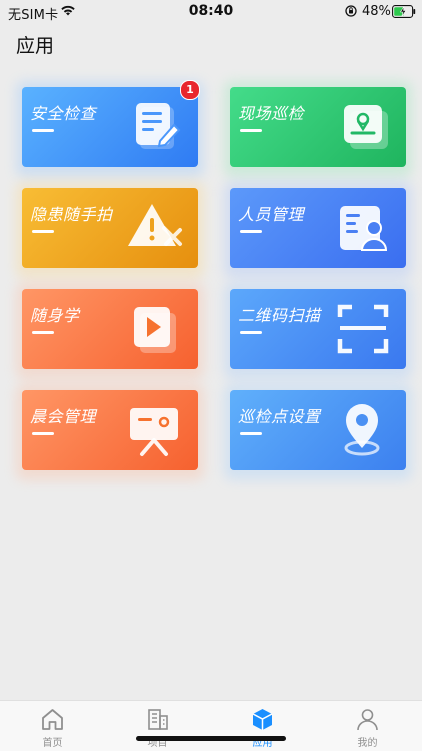 The height and width of the screenshot is (751, 422). Describe the element at coordinates (318, 432) in the screenshot. I see `tile-patrol-point-settings: 巡检点设置` at that location.